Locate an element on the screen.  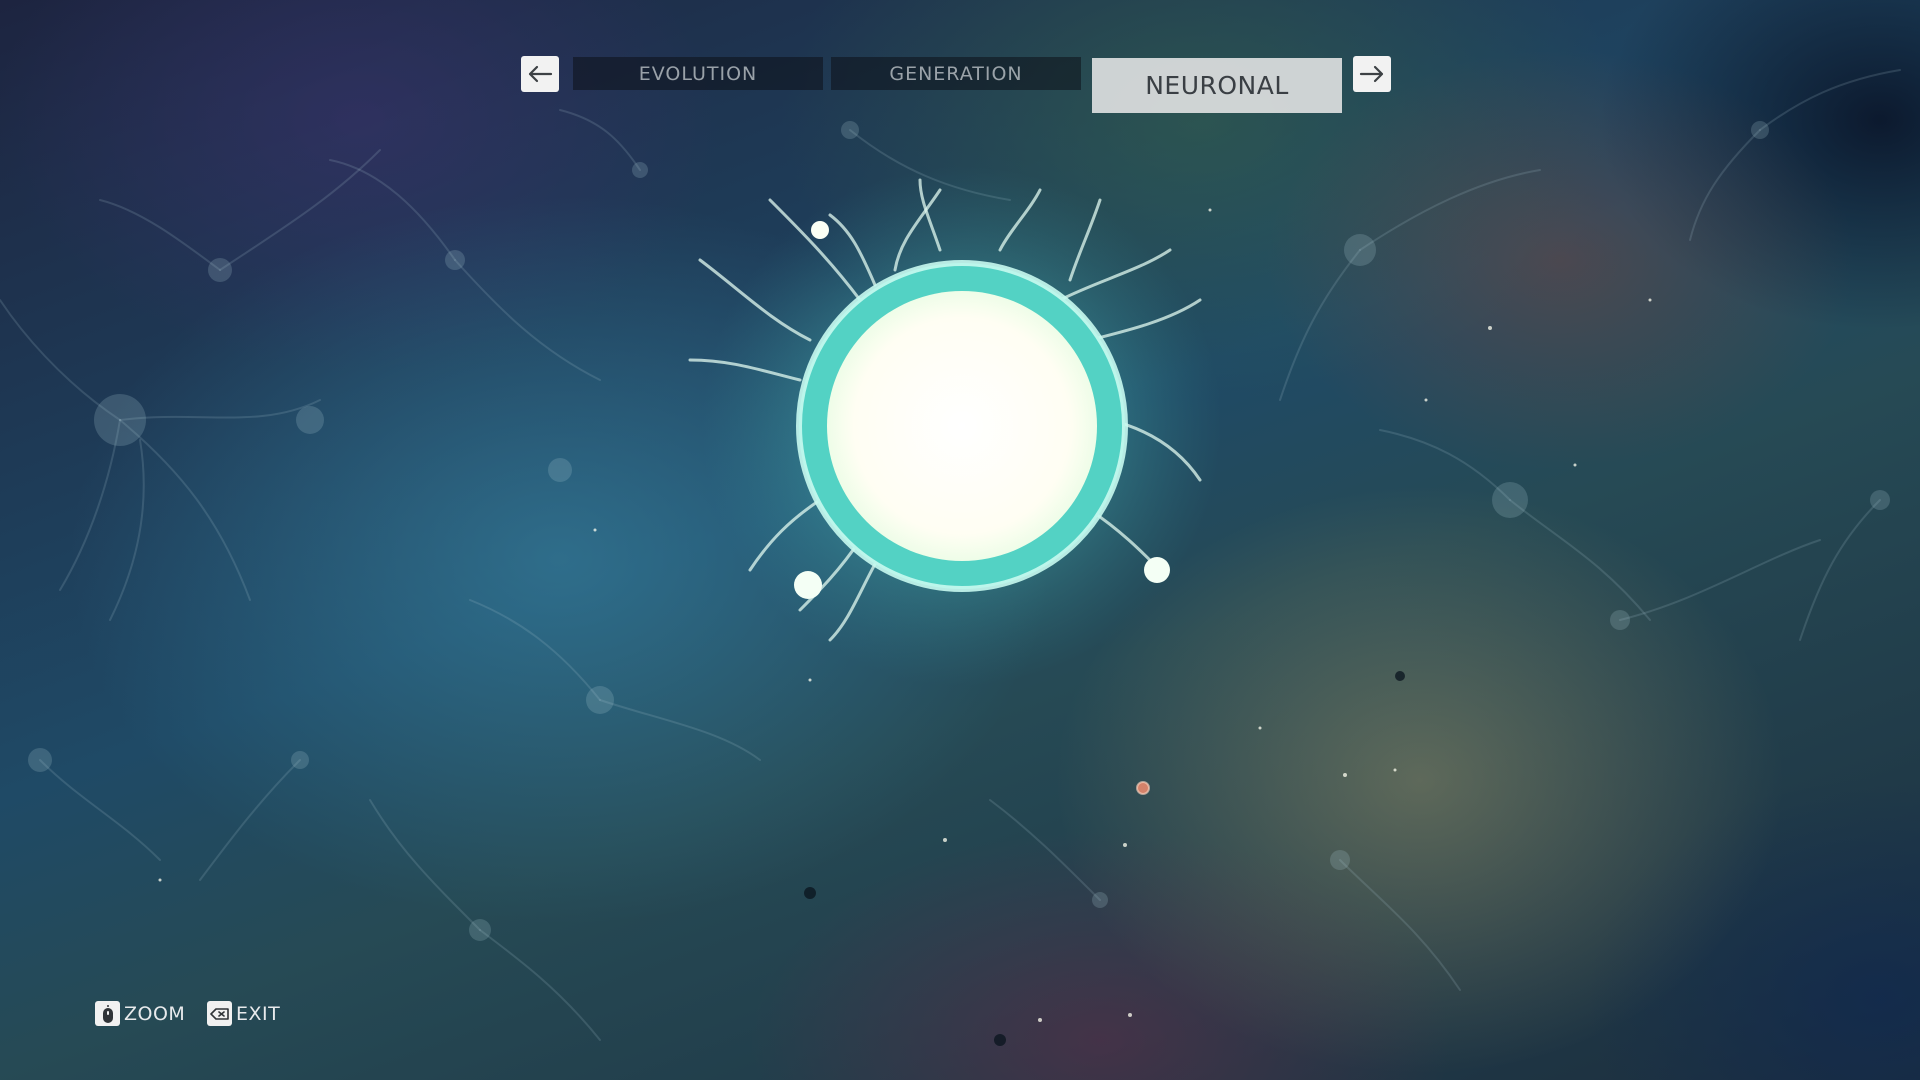
tab-evolution: EVOLUTION is located at coordinates (698, 73).